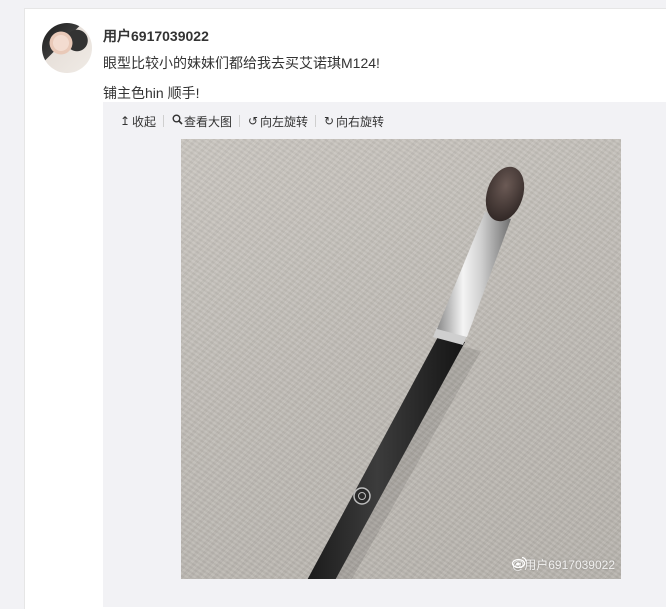 Image resolution: width=666 pixels, height=609 pixels. What do you see at coordinates (156, 36) in the screenshot?
I see `username: 用户6917039022` at bounding box center [156, 36].